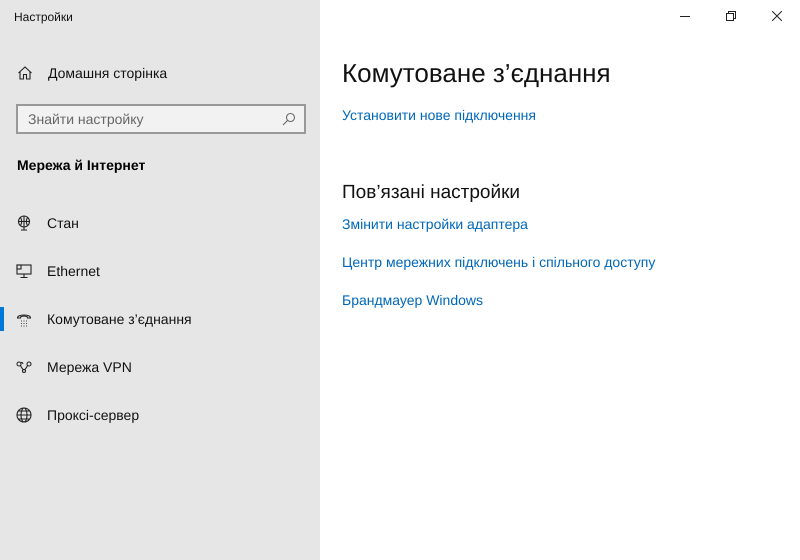 This screenshot has height=560, width=800. I want to click on setup-link: Установити нове підключення, so click(439, 115).